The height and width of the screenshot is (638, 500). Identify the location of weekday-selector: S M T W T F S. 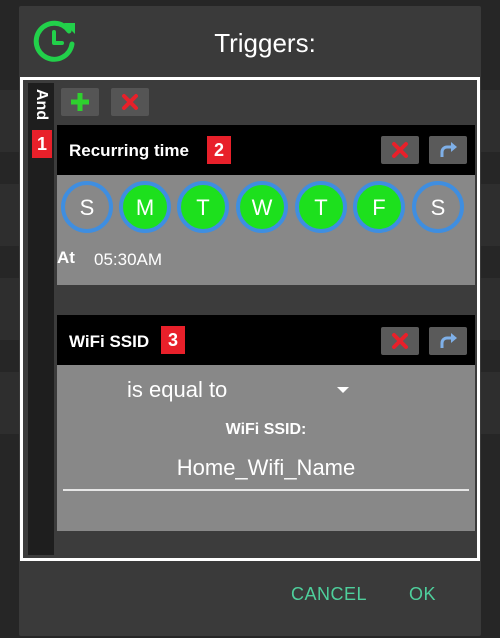
(266, 206).